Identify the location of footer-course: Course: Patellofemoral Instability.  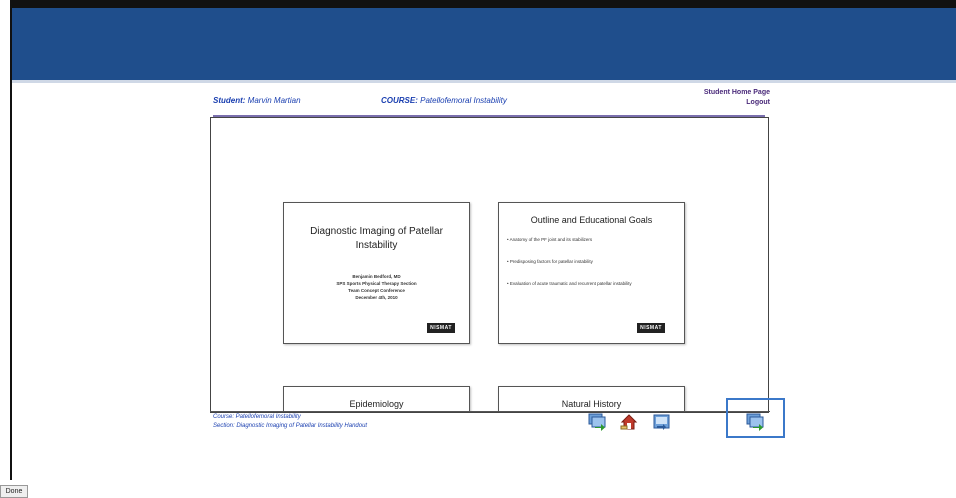
(257, 417).